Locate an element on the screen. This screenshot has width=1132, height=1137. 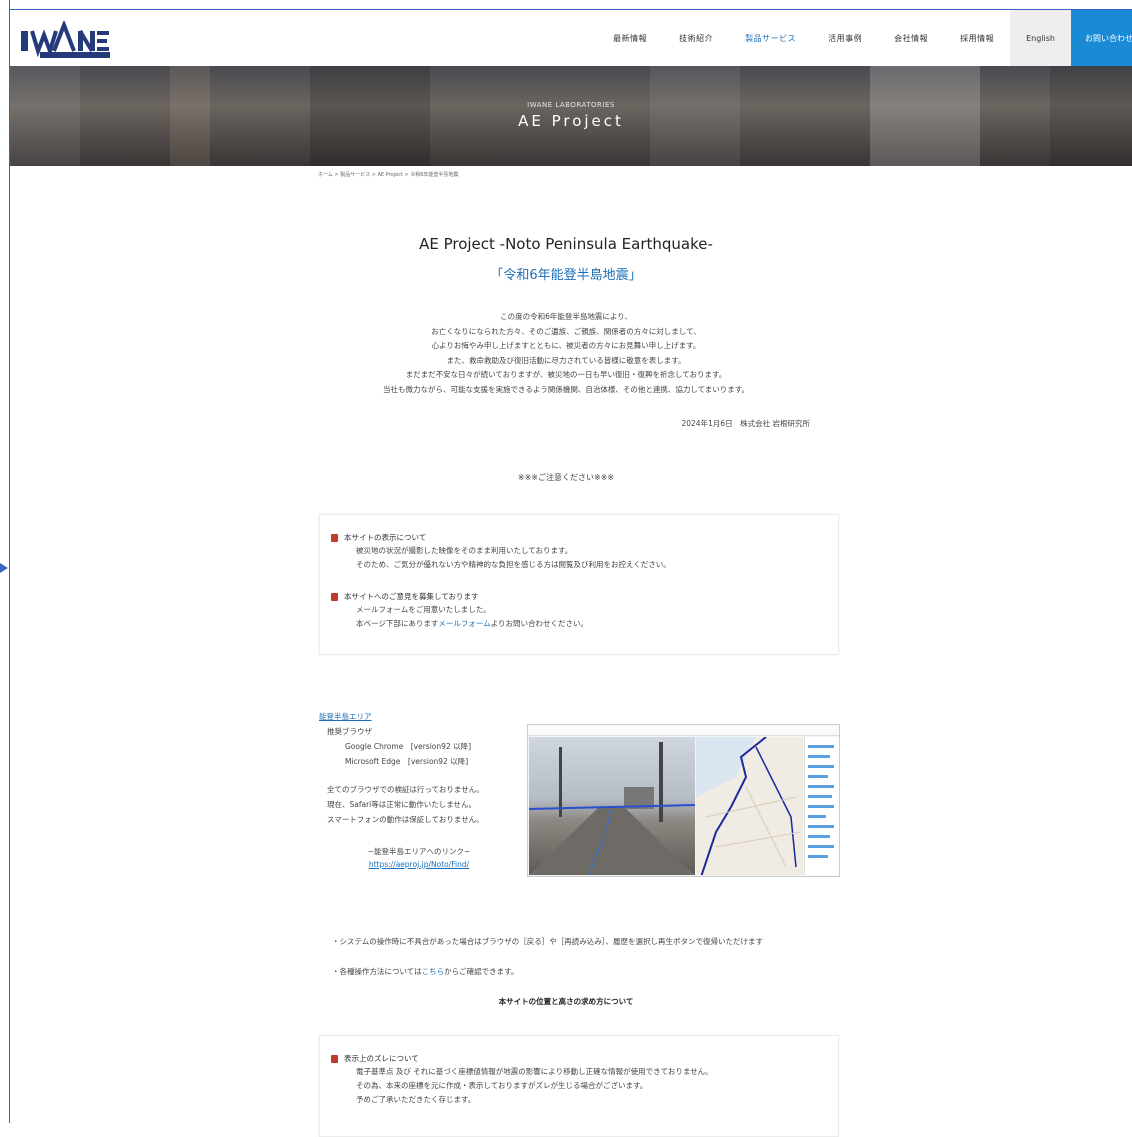
nav-item-company: 会社情報 is located at coordinates (911, 38).